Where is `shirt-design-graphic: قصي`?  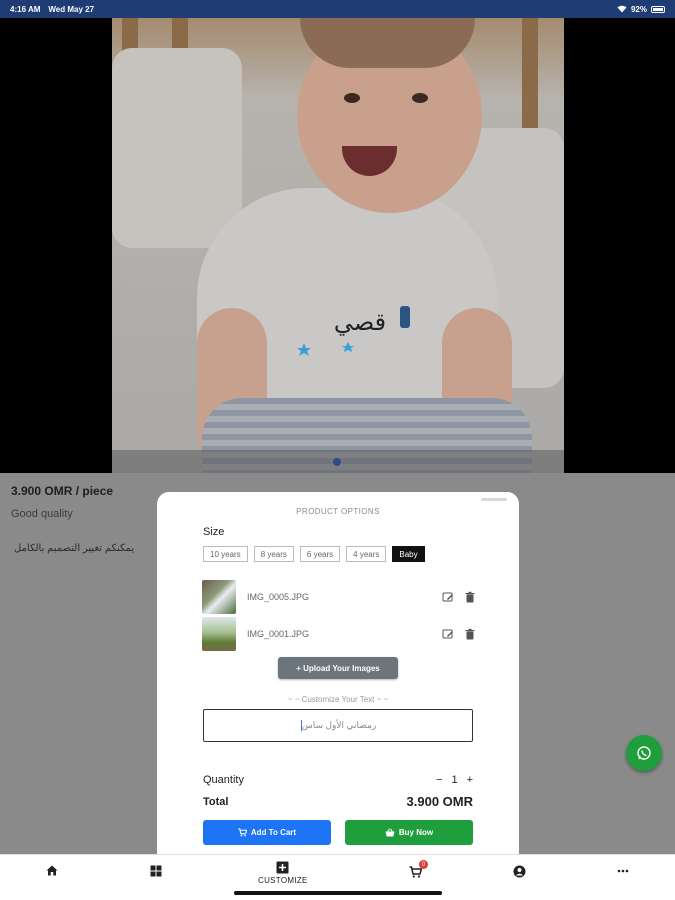
shirt-design-graphic: قصي is located at coordinates (353, 327).